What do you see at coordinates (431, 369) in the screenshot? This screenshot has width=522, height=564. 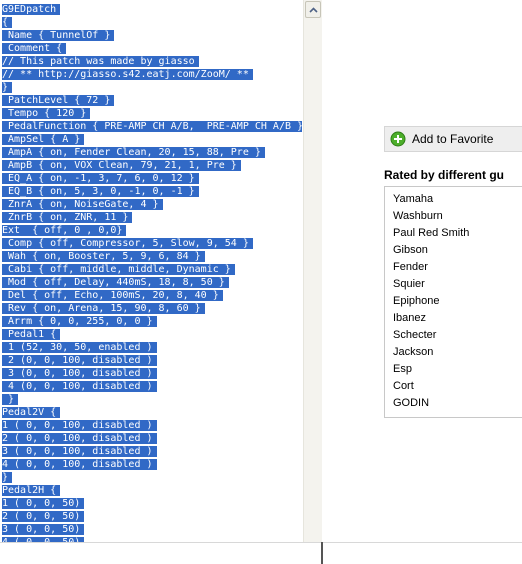 I see `brand-link: Esp` at bounding box center [431, 369].